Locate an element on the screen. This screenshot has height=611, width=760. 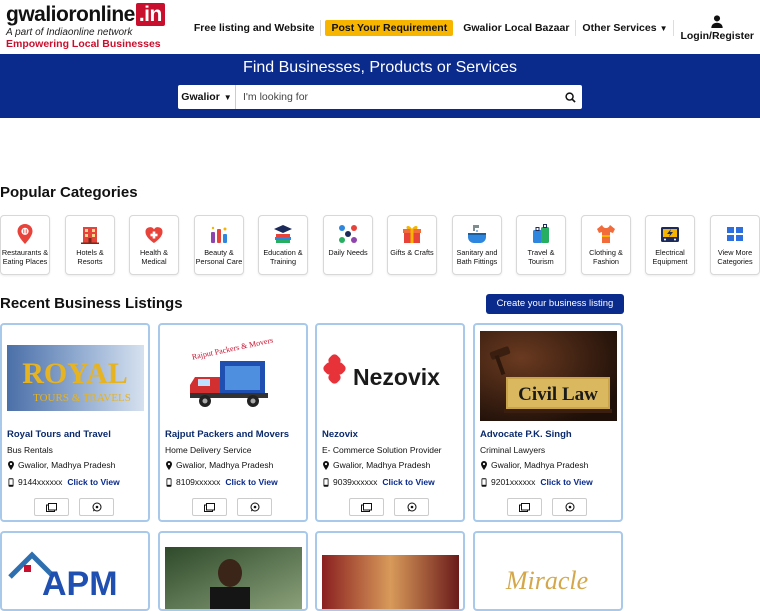
civil-law-photo: Civil Law is located at coordinates (548, 376).